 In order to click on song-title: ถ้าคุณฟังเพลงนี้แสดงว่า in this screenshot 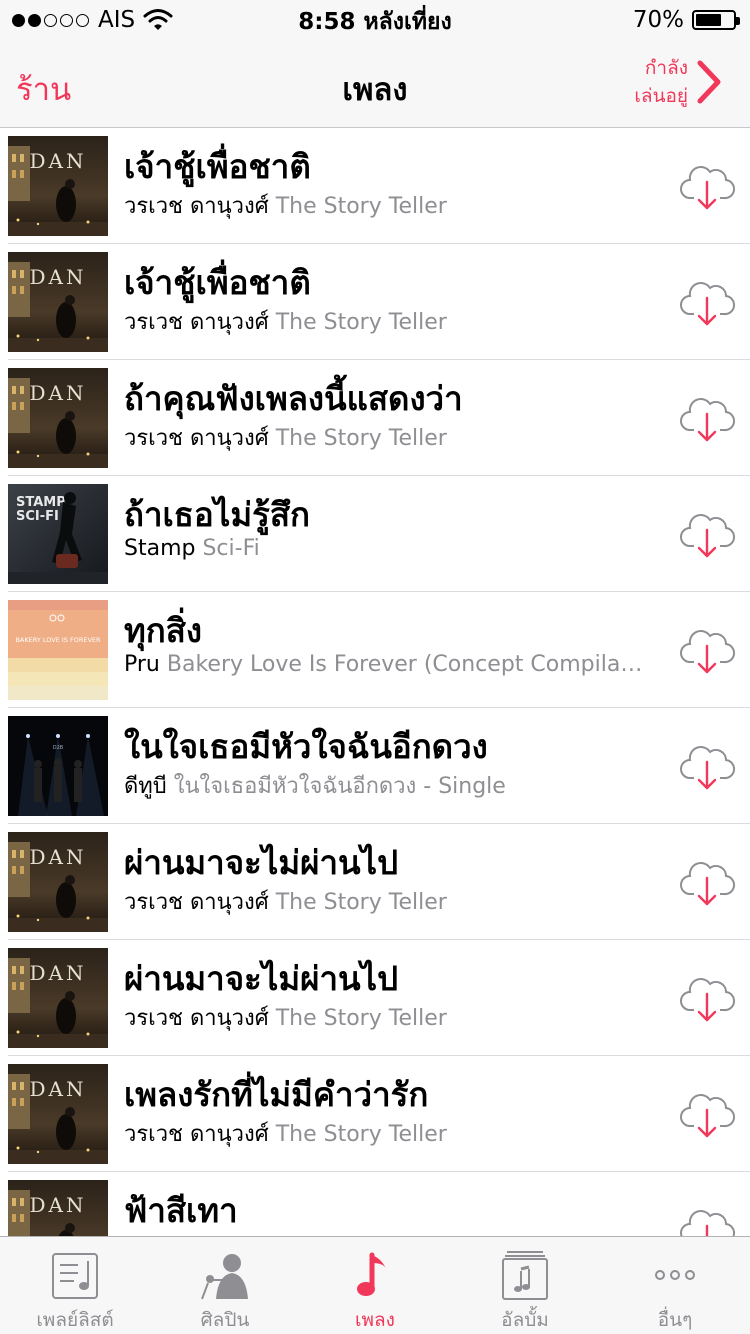, I will do `click(293, 398)`.